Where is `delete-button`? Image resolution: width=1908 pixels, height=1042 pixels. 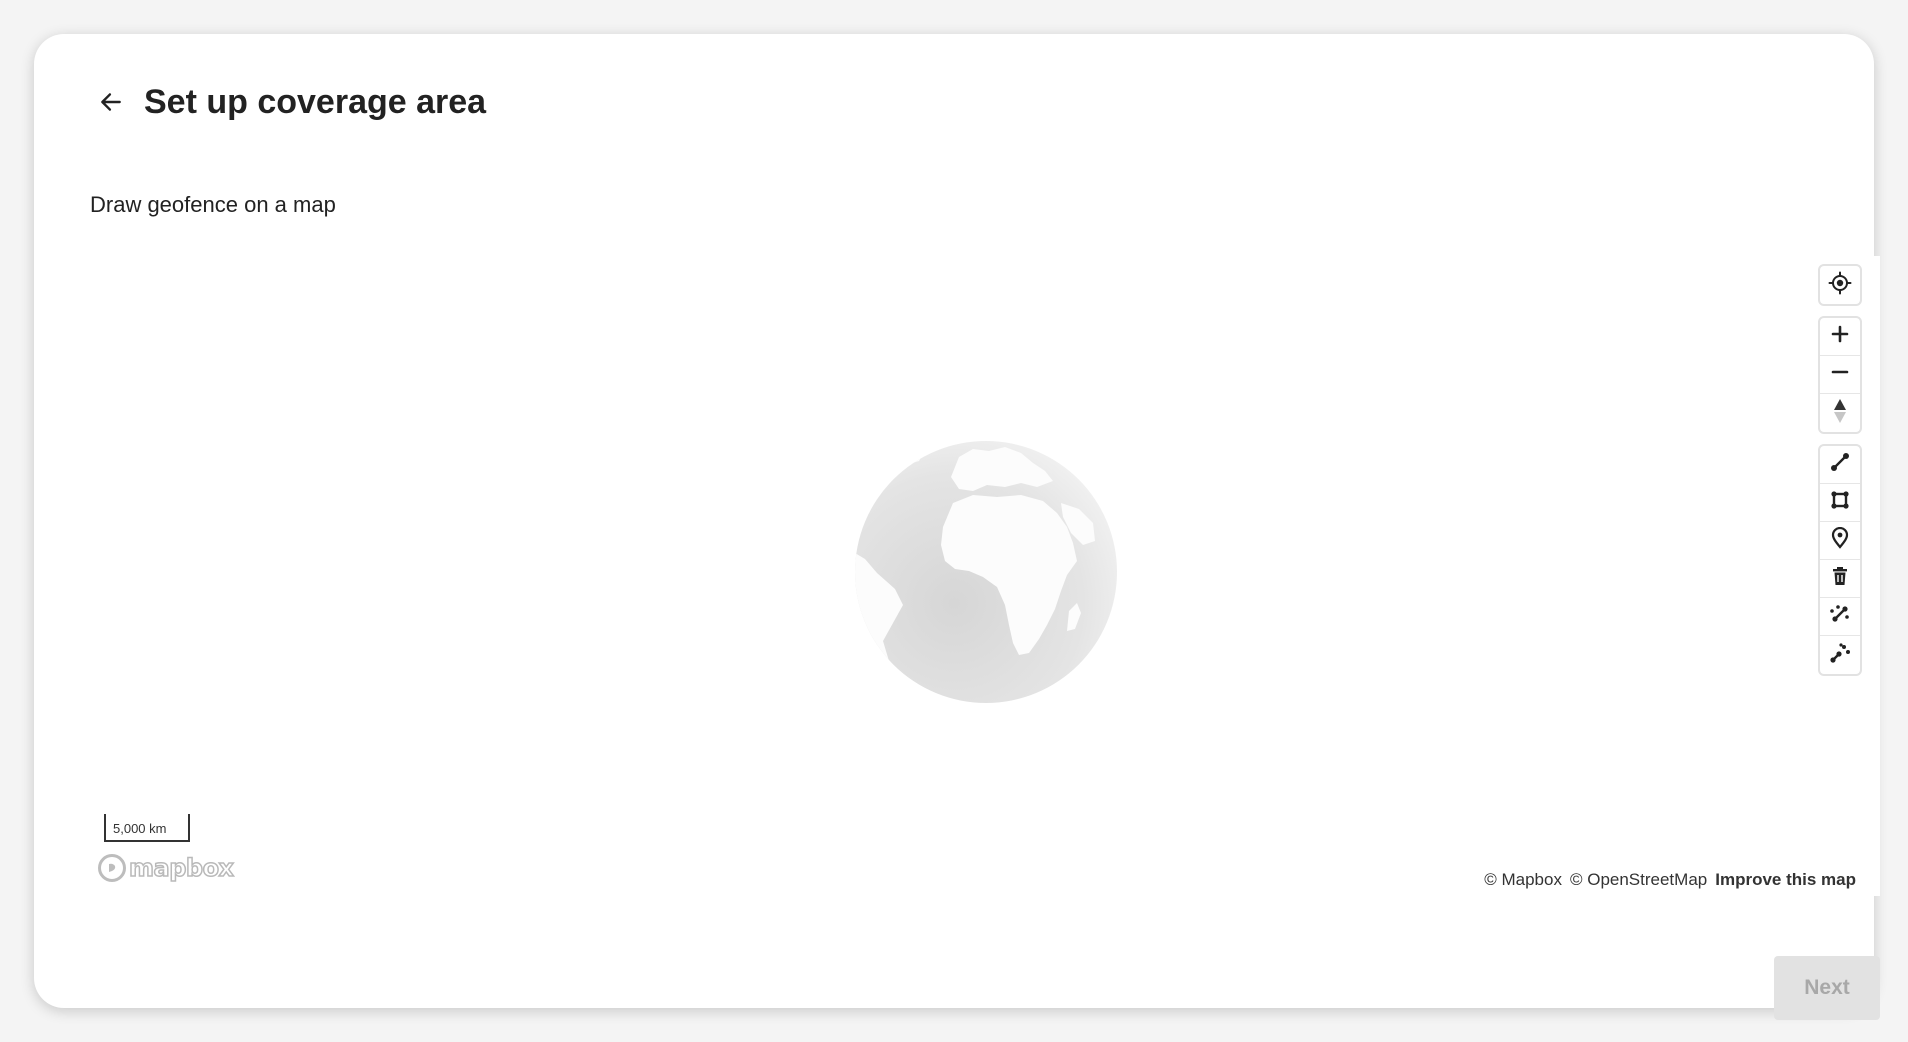
delete-button is located at coordinates (1840, 579).